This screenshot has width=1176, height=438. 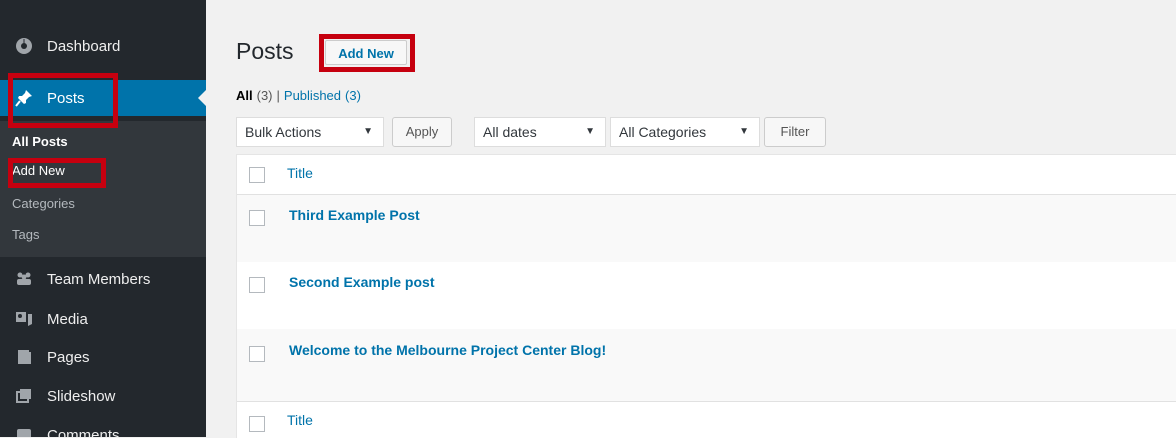 What do you see at coordinates (706, 228) in the screenshot?
I see `table-row: Third Example Post` at bounding box center [706, 228].